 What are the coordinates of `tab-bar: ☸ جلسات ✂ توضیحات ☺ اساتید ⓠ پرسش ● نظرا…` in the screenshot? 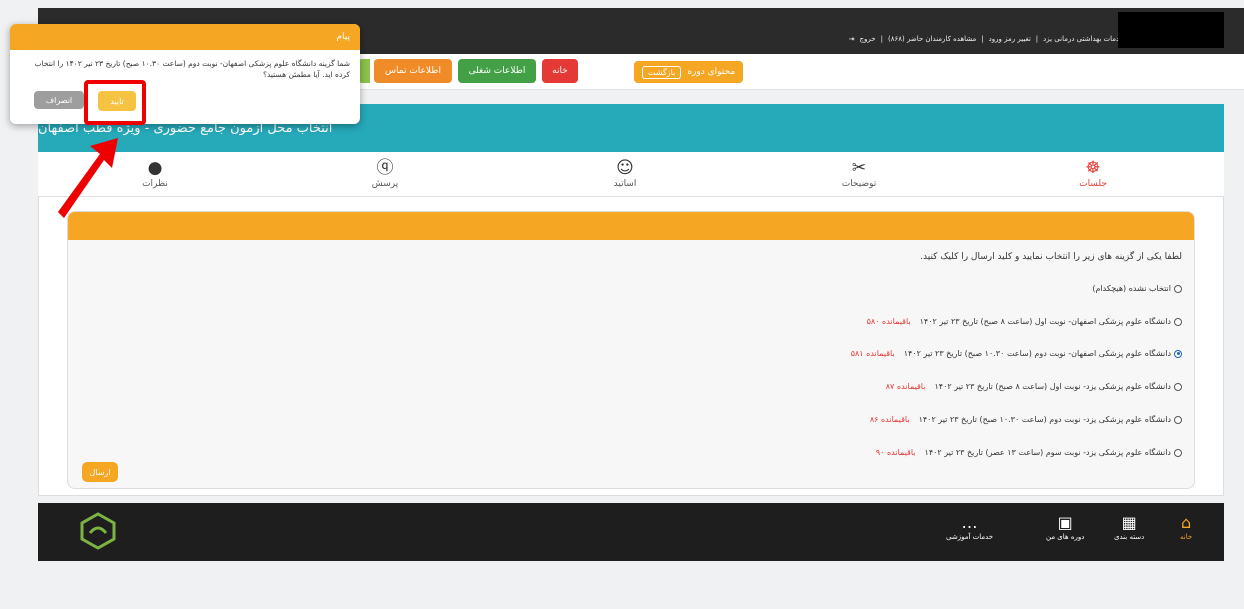 It's located at (631, 174).